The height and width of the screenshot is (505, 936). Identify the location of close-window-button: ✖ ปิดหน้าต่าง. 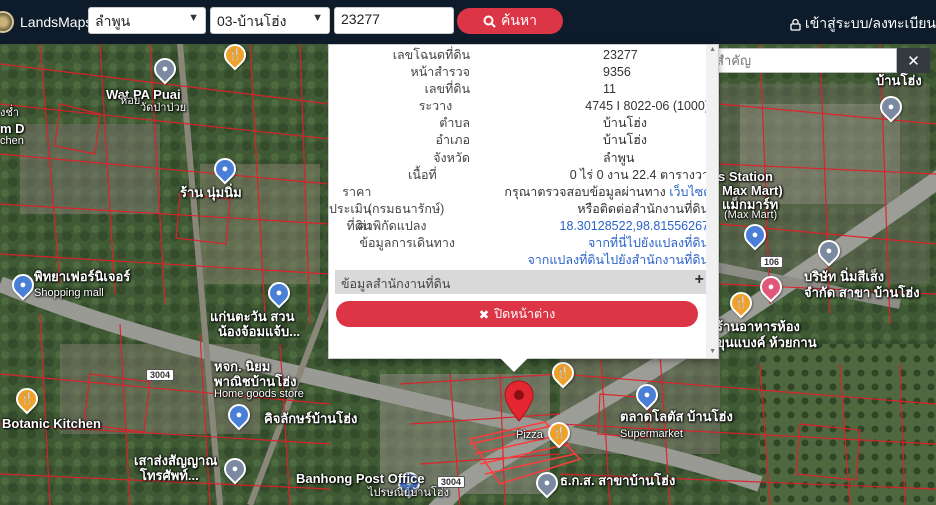
(517, 314).